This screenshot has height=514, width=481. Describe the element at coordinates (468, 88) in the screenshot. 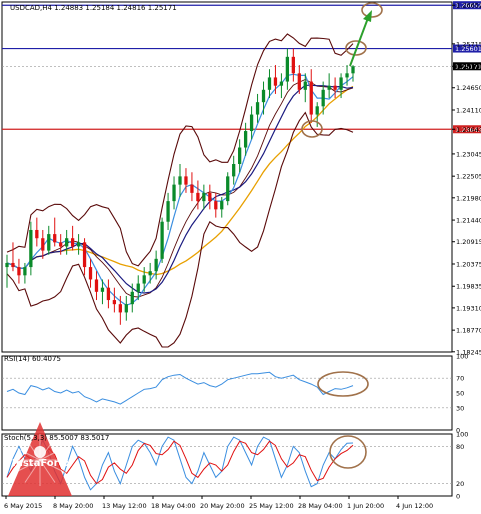

I see `price-tick-label: 1.24650` at that location.